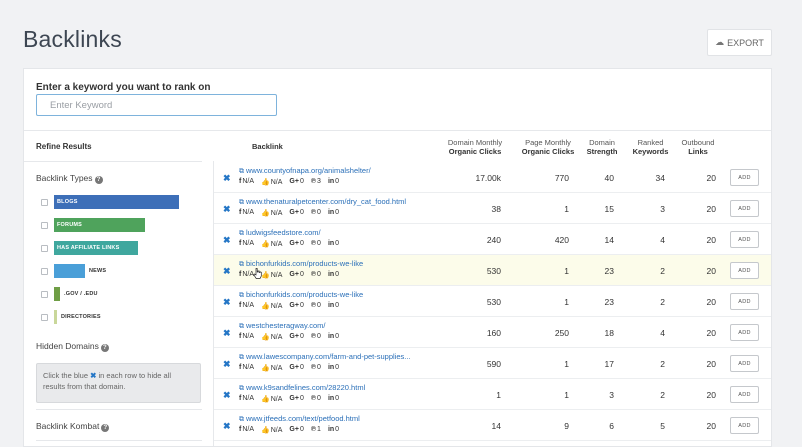 The image size is (802, 447). I want to click on backlink-type-item: BLOGS, so click(110, 202).